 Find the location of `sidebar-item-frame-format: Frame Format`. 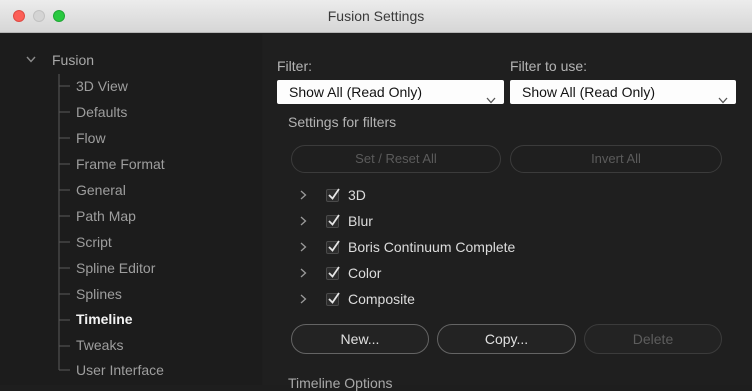

sidebar-item-frame-format: Frame Format is located at coordinates (120, 164).